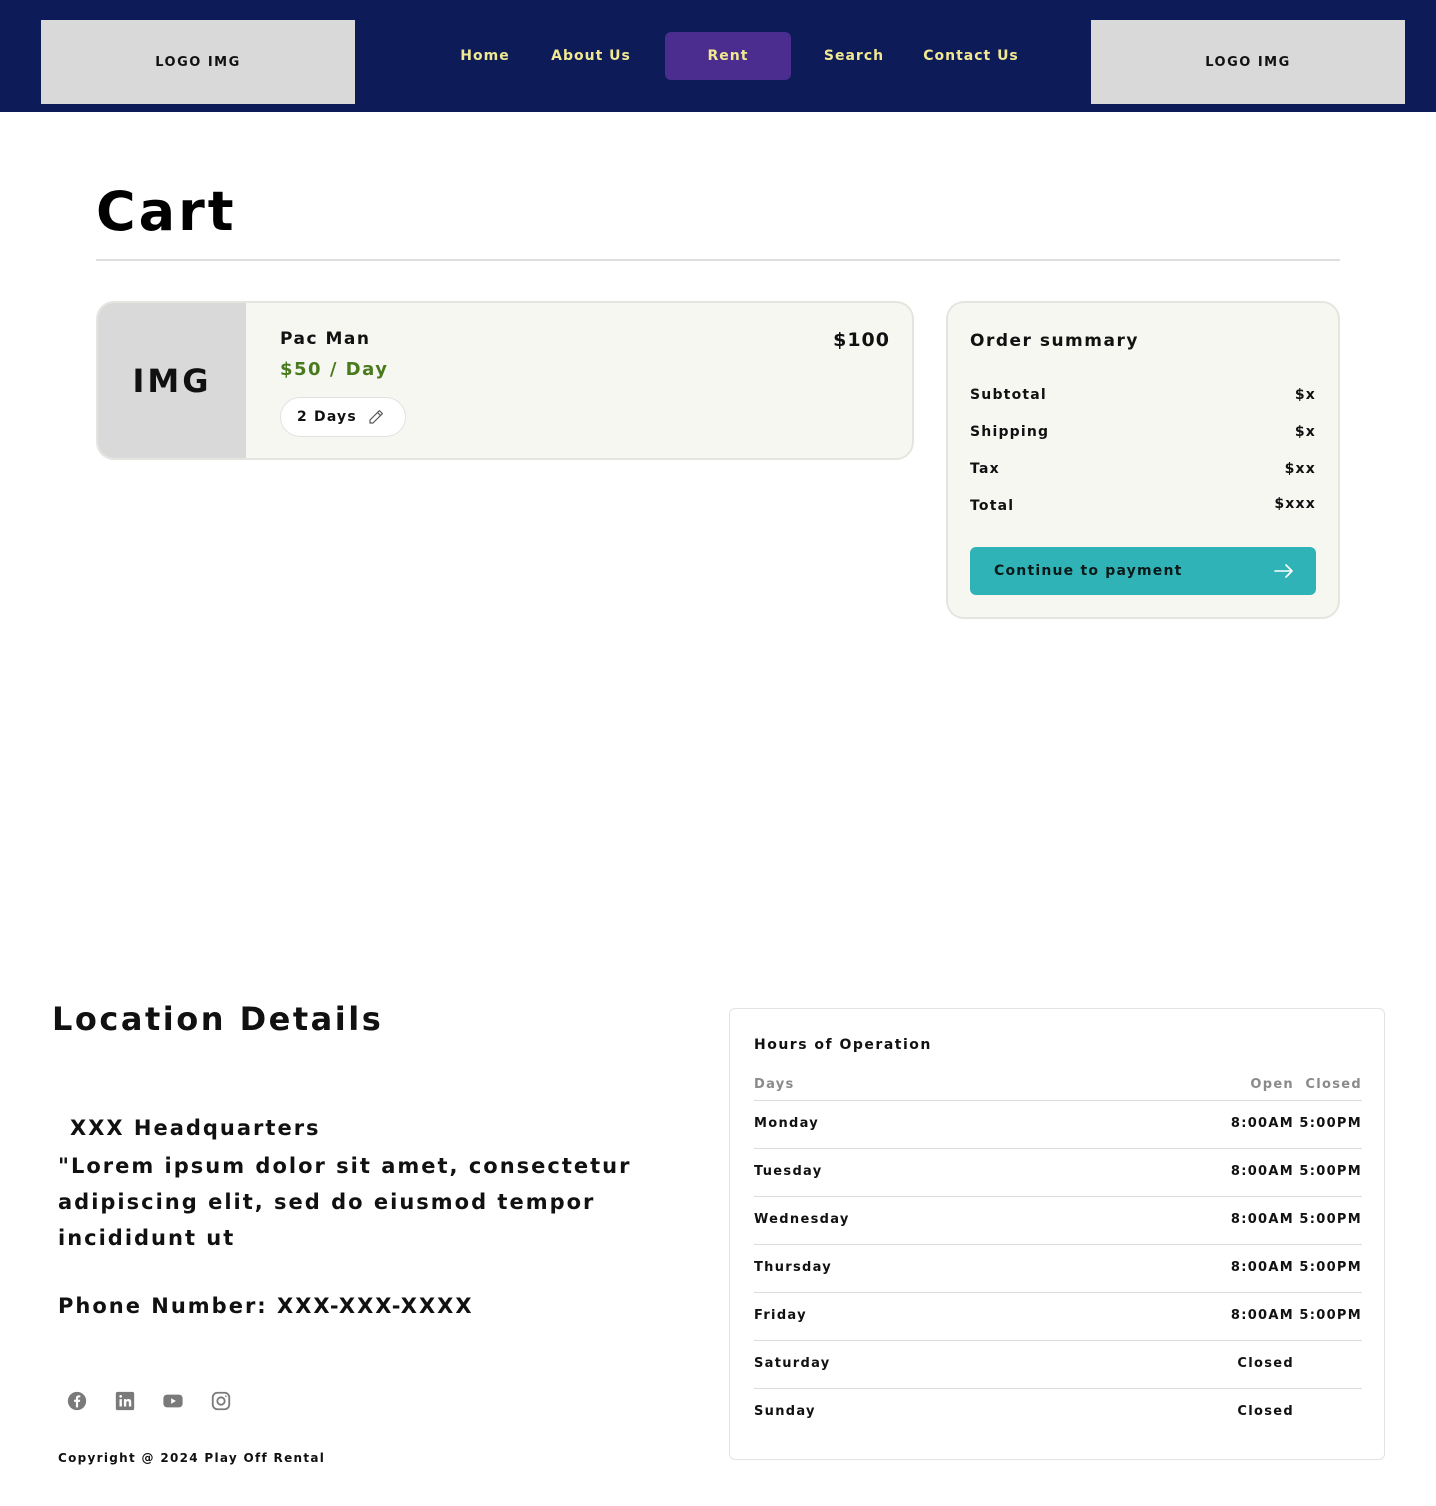  What do you see at coordinates (985, 469) in the screenshot?
I see `summary-label: Tax` at bounding box center [985, 469].